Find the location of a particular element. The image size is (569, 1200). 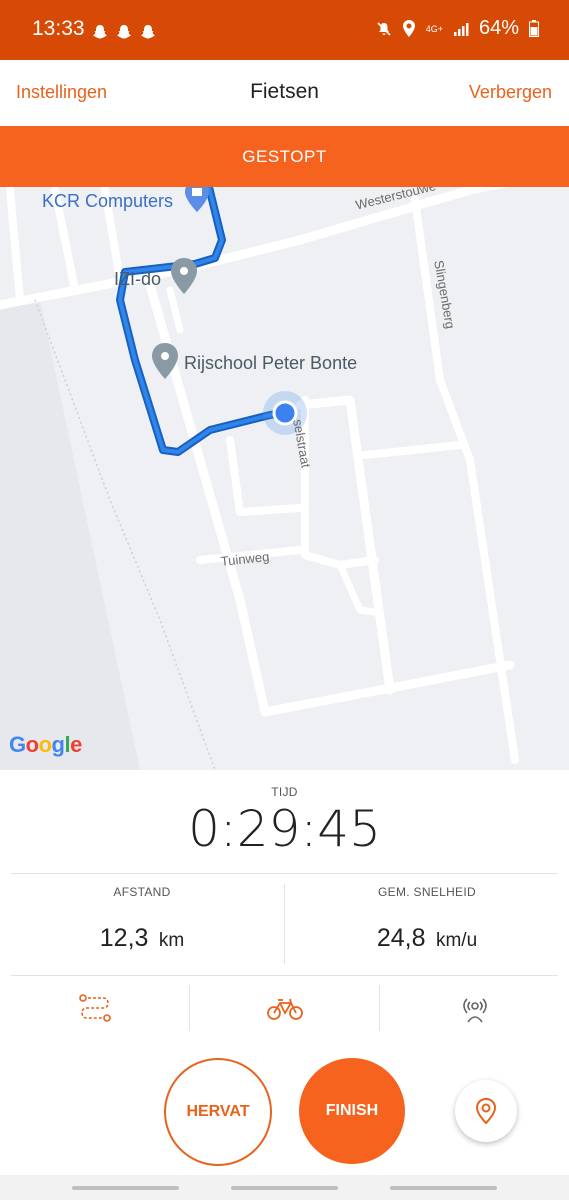

logo-letter: e is located at coordinates (76, 744).